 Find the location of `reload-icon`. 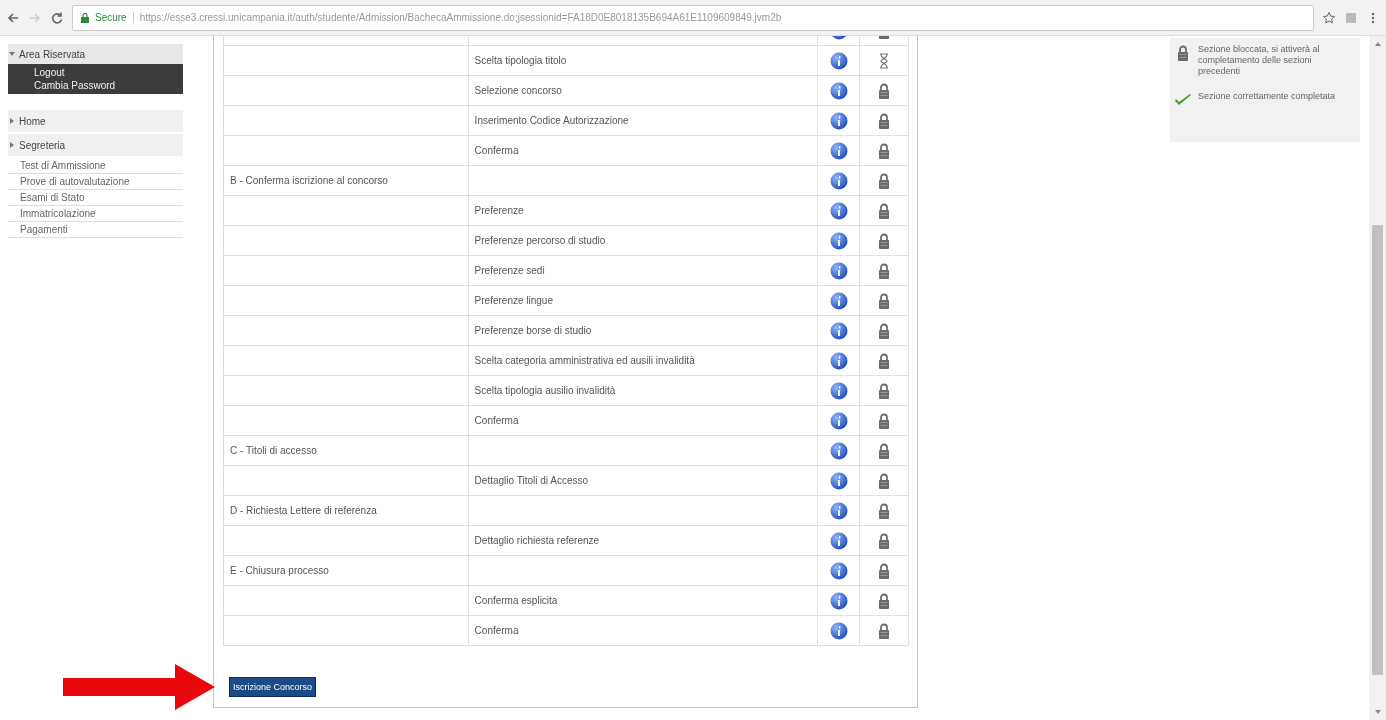

reload-icon is located at coordinates (57, 17).